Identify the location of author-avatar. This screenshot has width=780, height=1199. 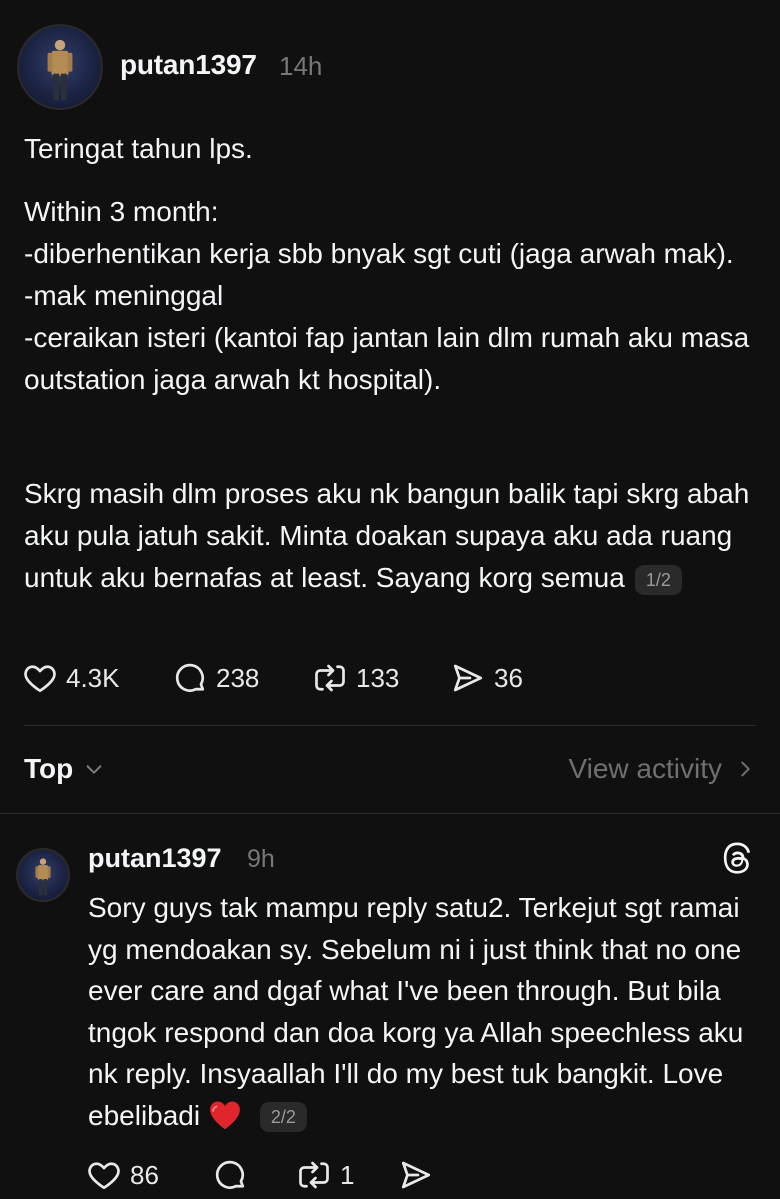
(60, 67).